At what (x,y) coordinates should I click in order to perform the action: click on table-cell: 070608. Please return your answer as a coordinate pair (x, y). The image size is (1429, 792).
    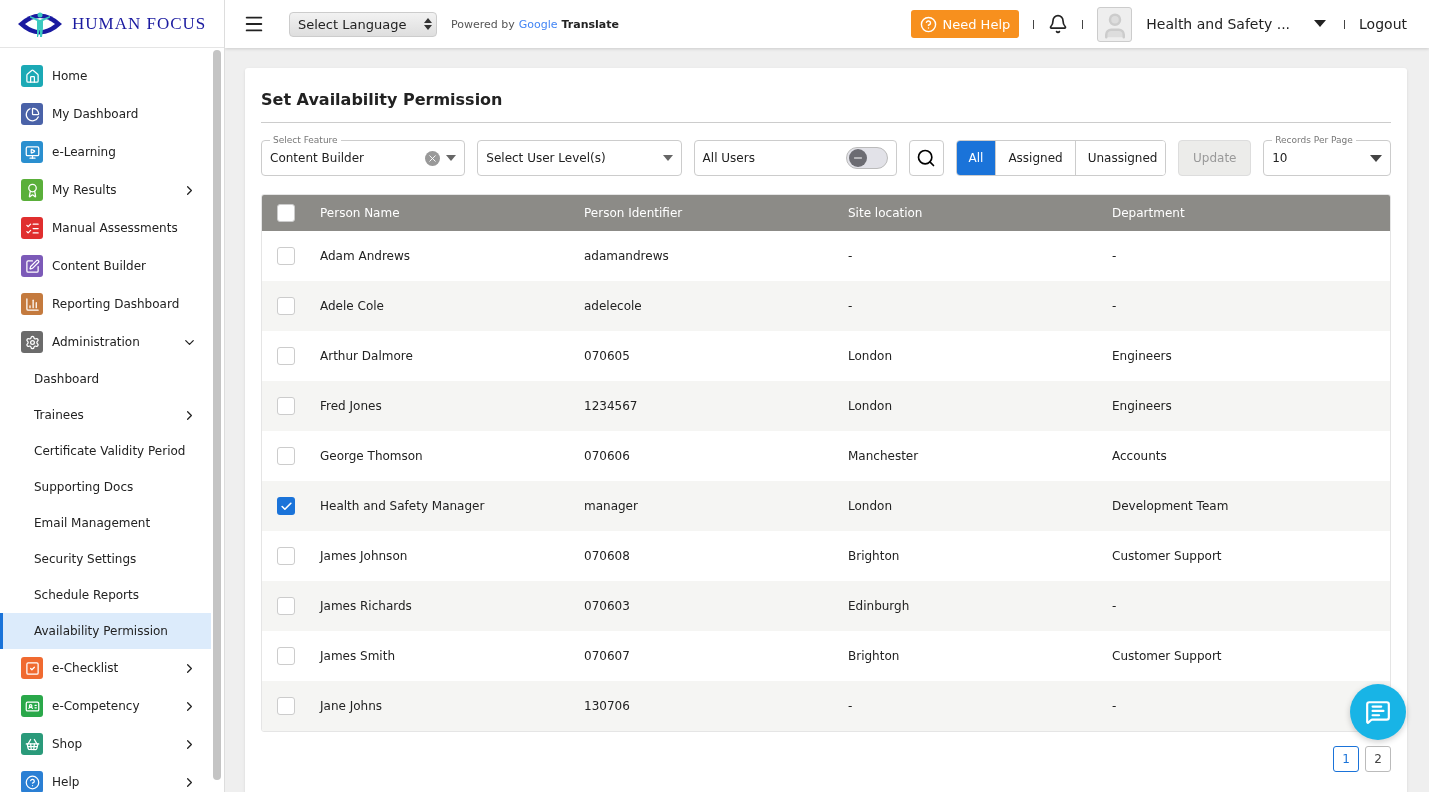
    Looking at the image, I should click on (607, 556).